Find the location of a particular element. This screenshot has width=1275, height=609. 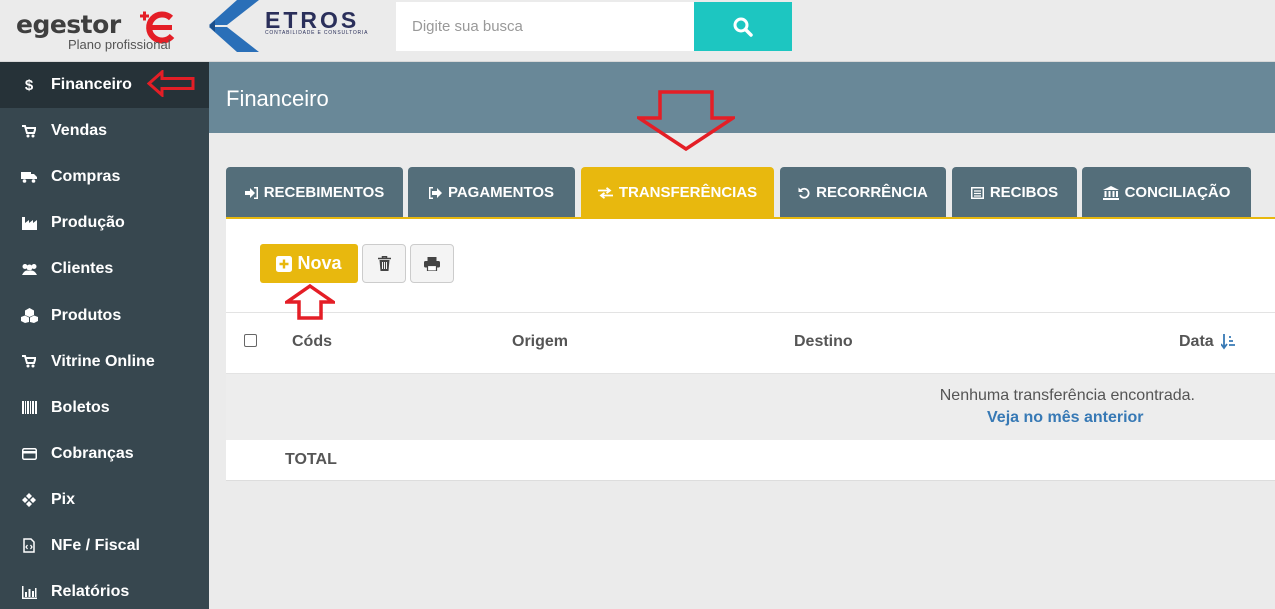

logo-name: egestor is located at coordinates (68, 24).